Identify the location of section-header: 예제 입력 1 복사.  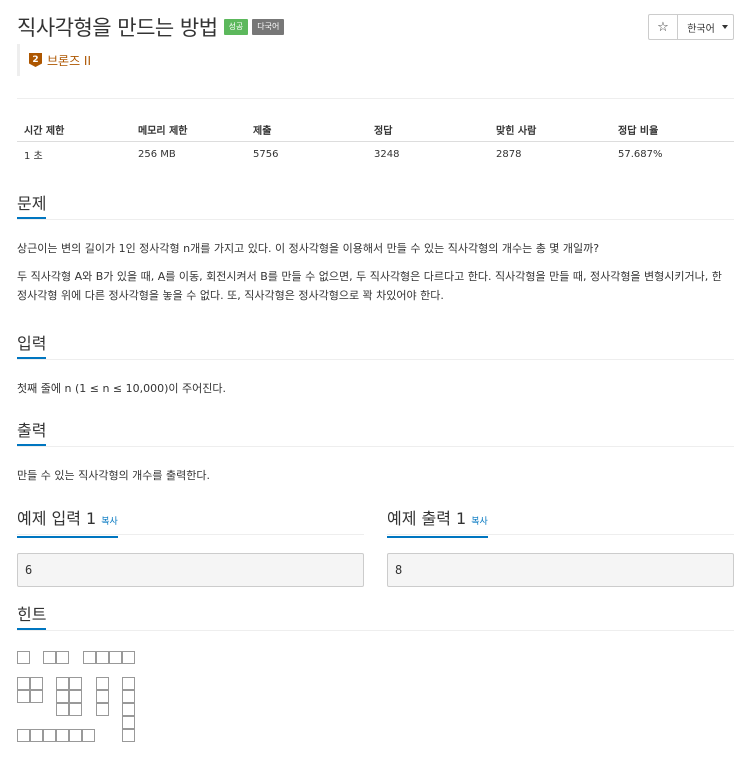
(190, 523).